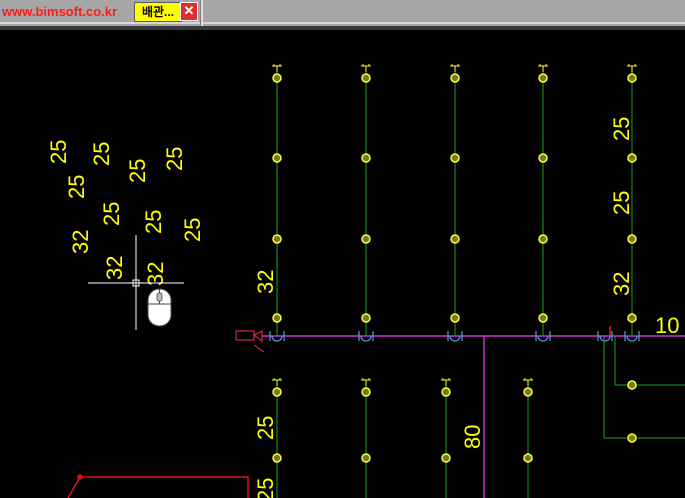 The image size is (685, 498). What do you see at coordinates (250, 341) in the screenshot?
I see `valve-symbol` at bounding box center [250, 341].